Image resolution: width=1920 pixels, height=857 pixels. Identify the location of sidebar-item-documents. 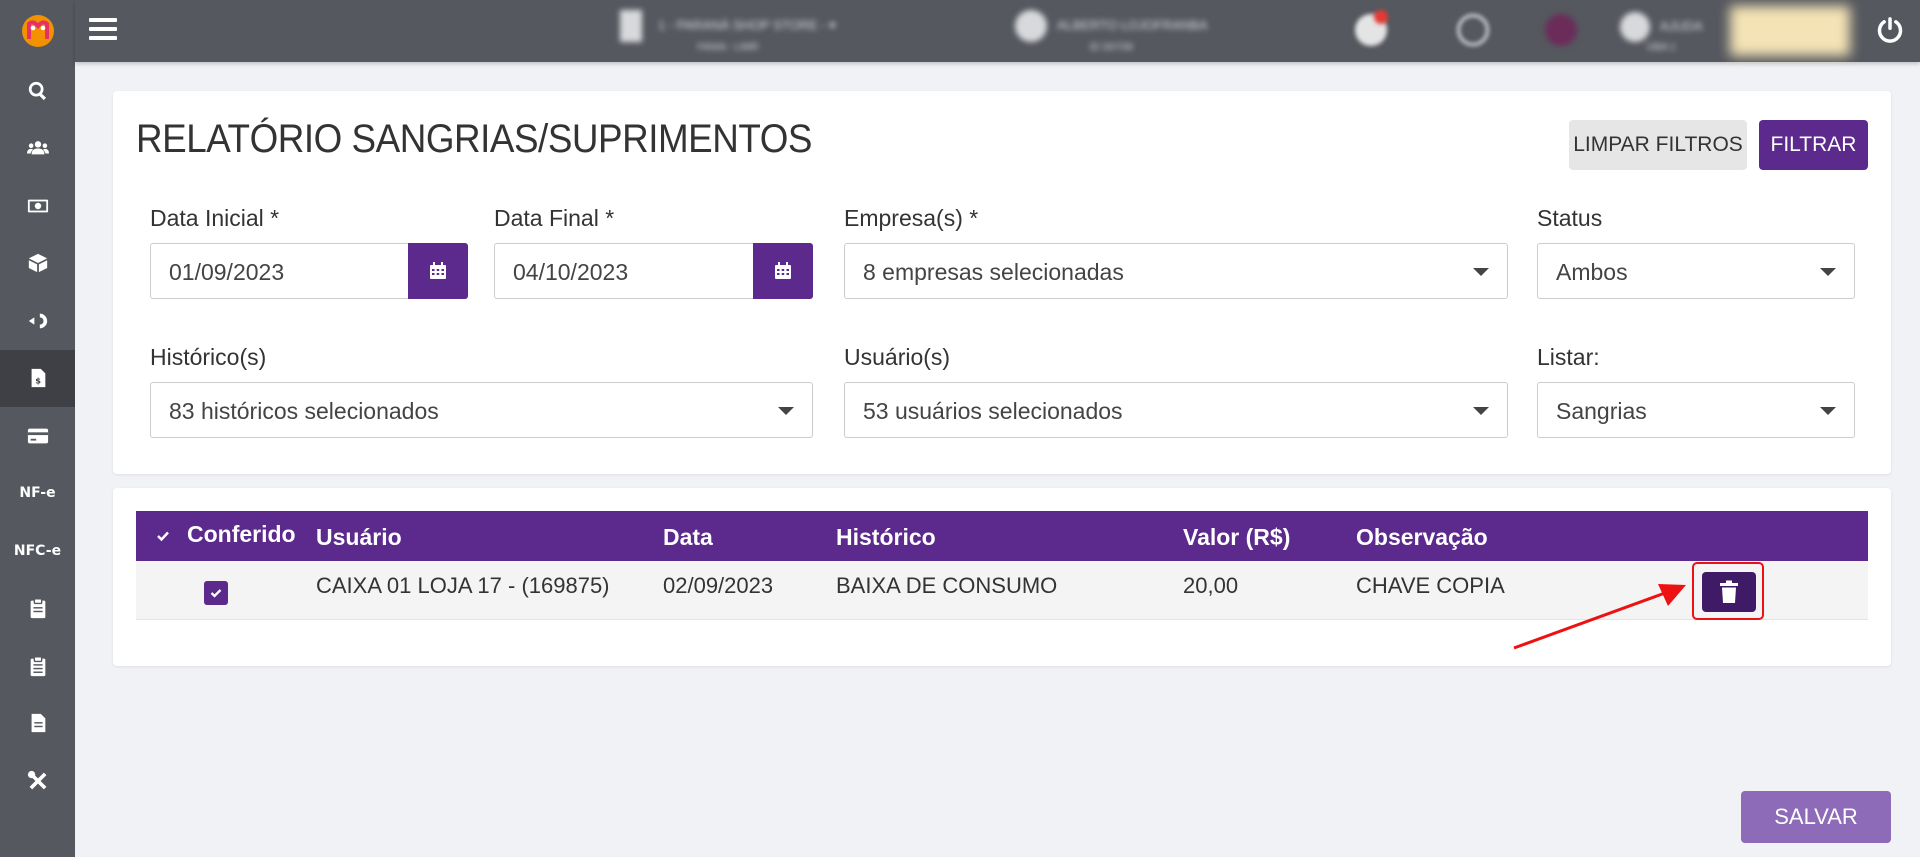
(37, 724).